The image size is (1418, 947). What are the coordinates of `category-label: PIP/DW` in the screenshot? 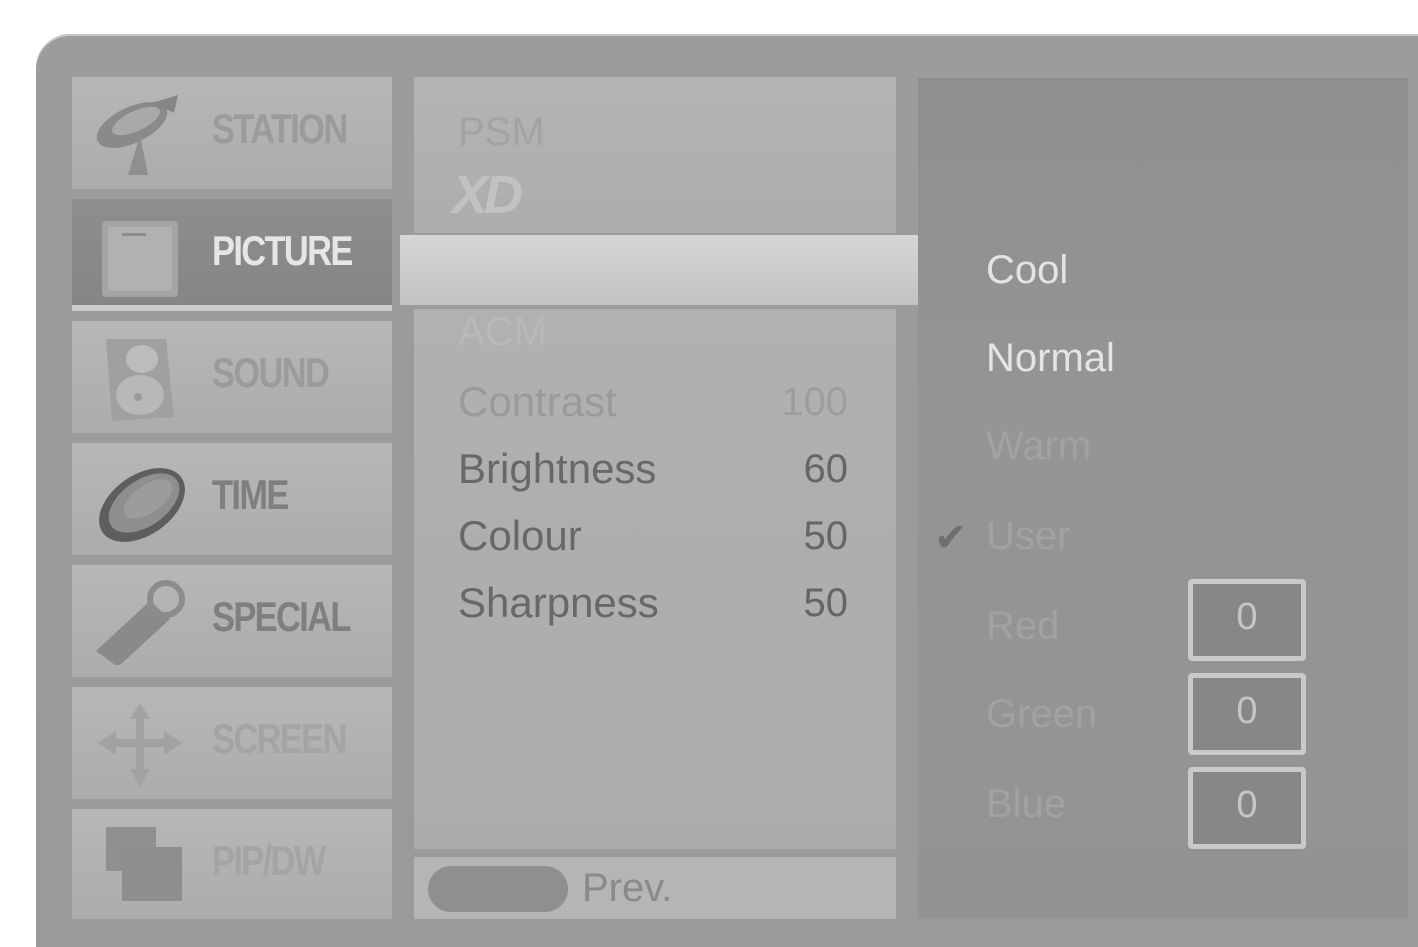 It's located at (269, 860).